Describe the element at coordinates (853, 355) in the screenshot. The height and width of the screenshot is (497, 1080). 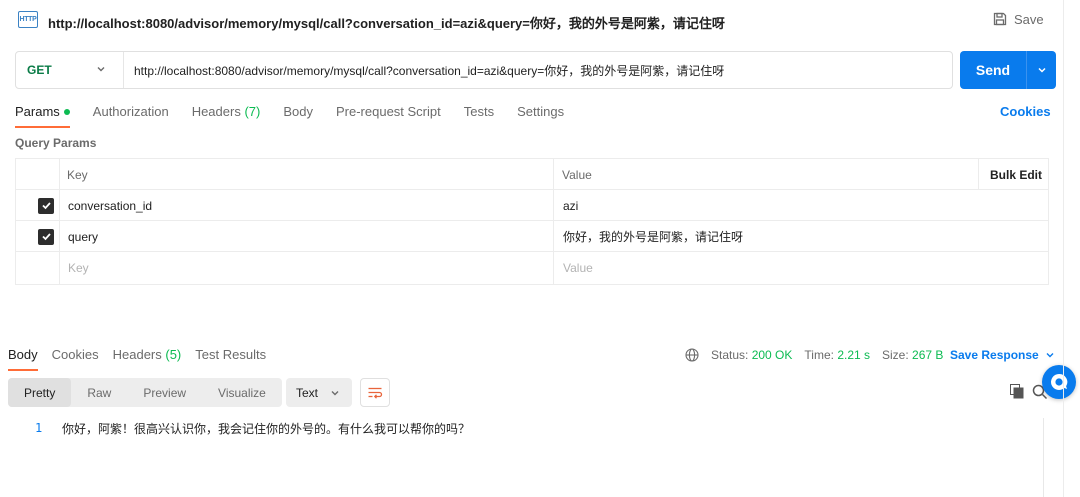
I see `time-value: 2.21 s` at that location.